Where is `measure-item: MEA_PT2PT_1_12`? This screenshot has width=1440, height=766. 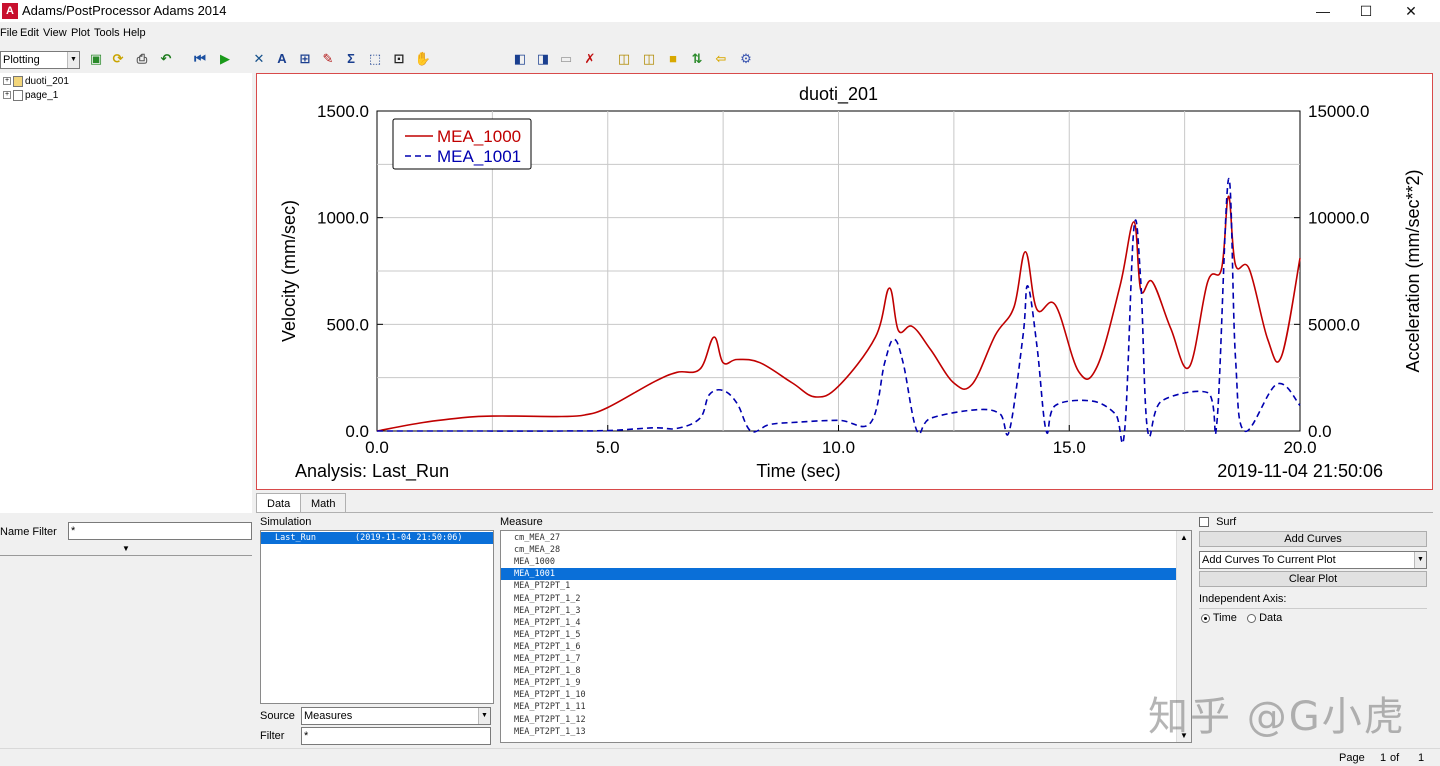
measure-item: MEA_PT2PT_1_12 is located at coordinates (839, 720).